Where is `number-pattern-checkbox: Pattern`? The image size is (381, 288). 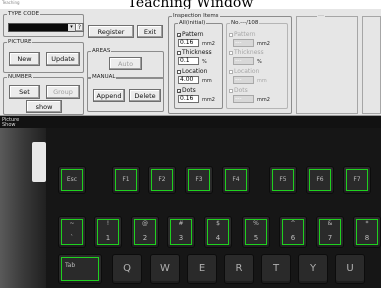
number-pattern-checkbox: Pattern is located at coordinates (242, 34).